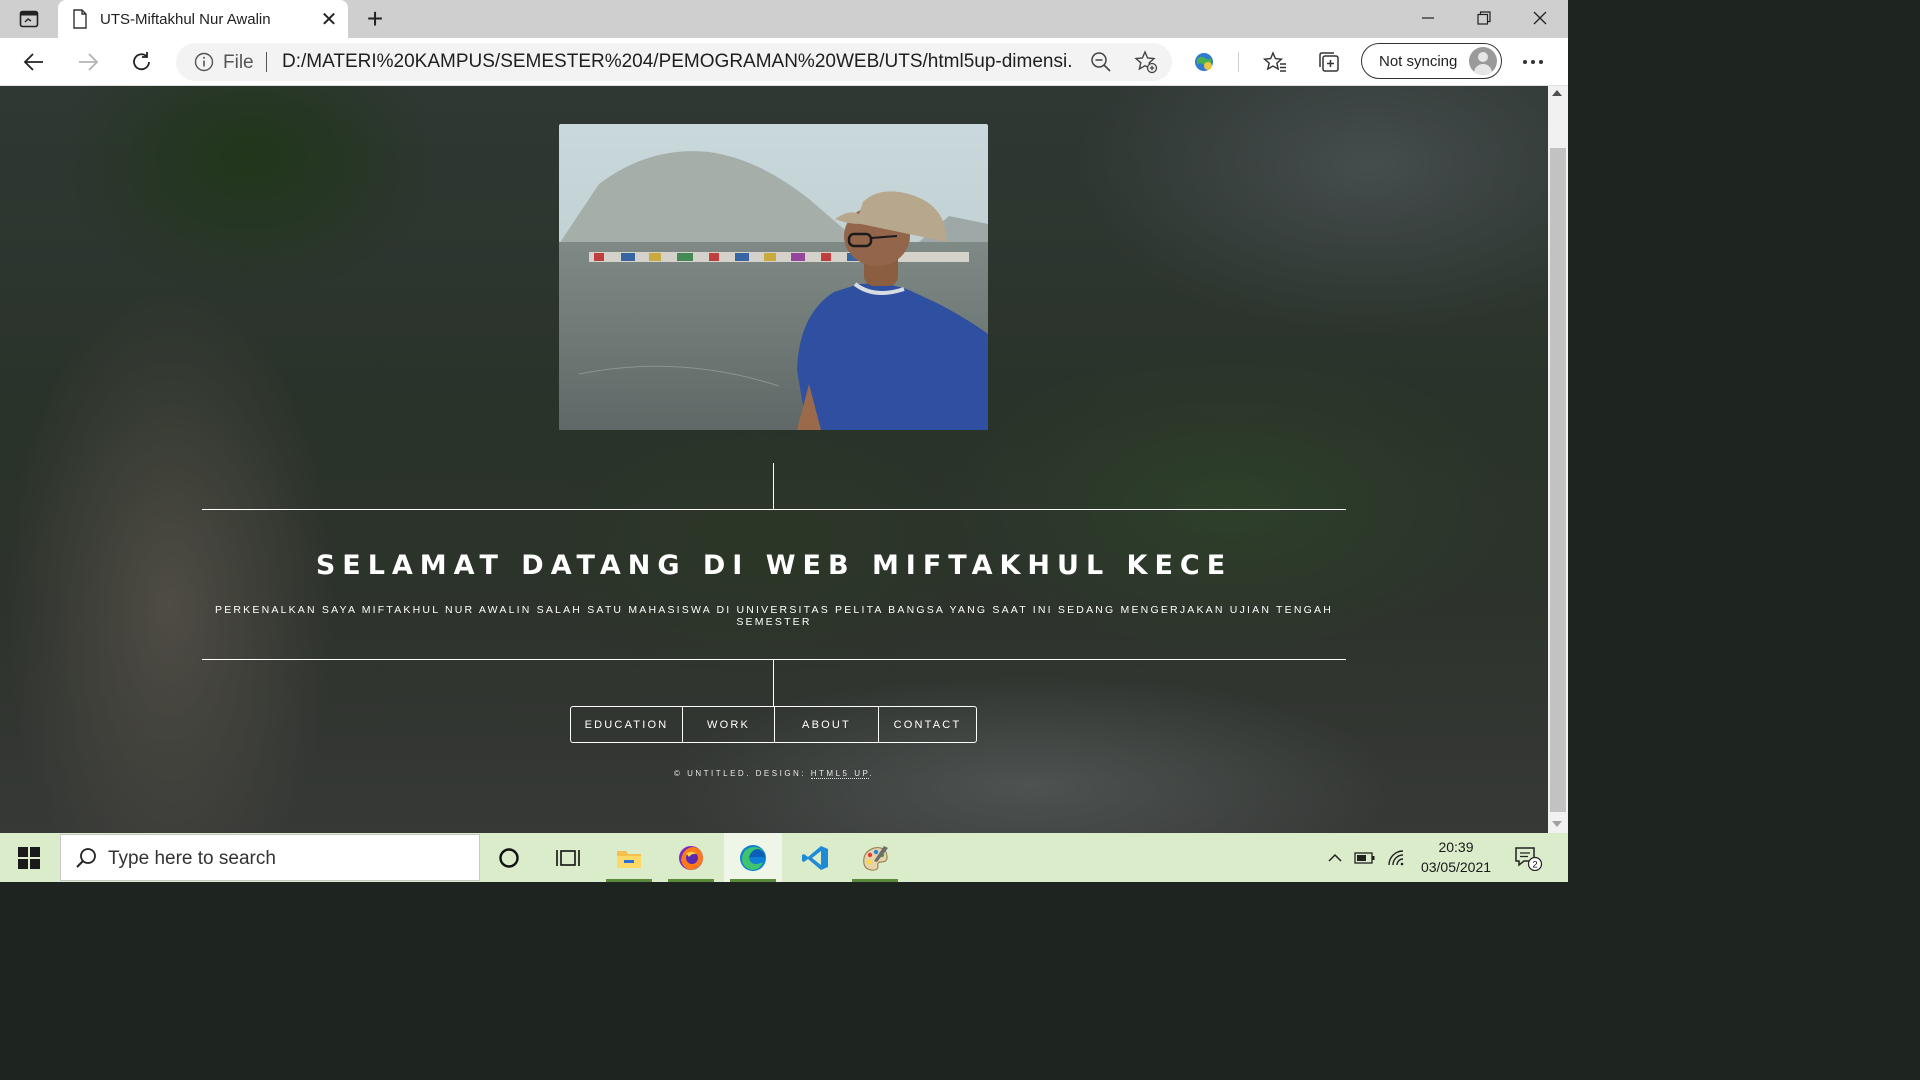 Image resolution: width=1920 pixels, height=1080 pixels. Describe the element at coordinates (1456, 857) in the screenshot. I see `taskbar-clock: 20:39 03/05/2021` at that location.